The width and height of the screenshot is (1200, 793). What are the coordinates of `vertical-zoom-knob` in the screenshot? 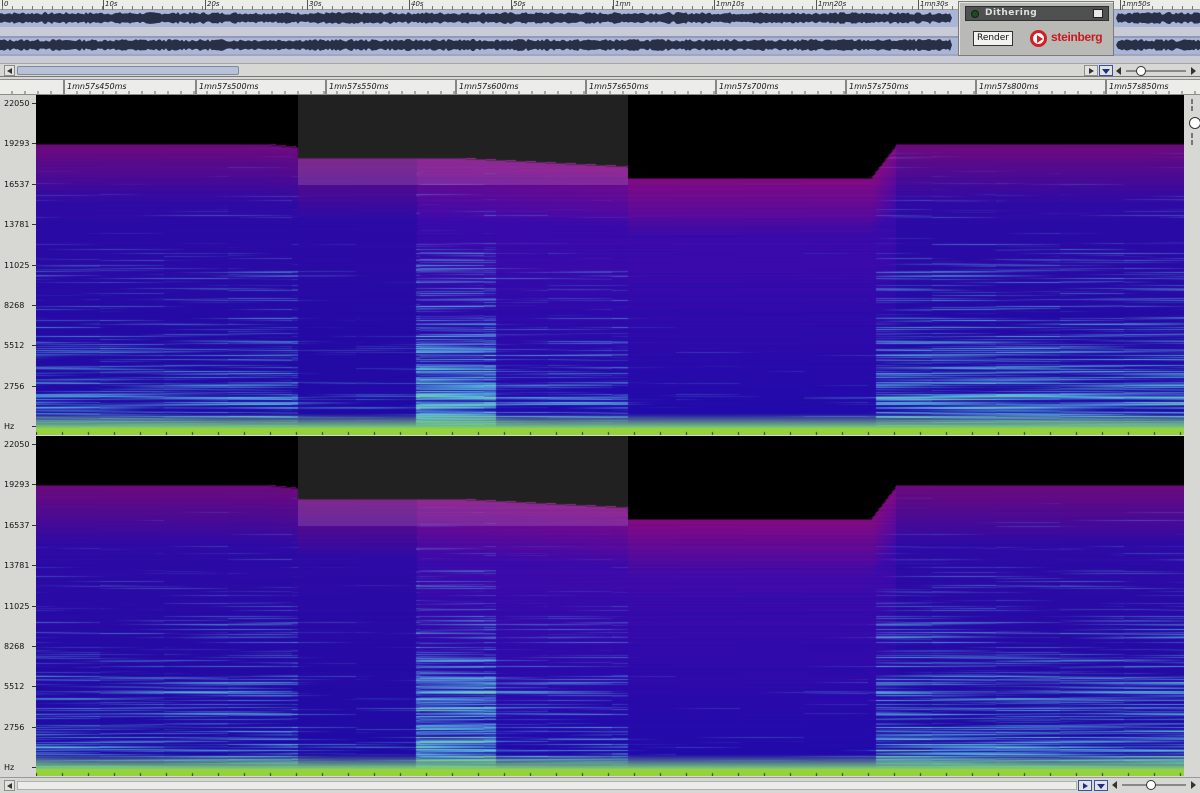 It's located at (1194, 123).